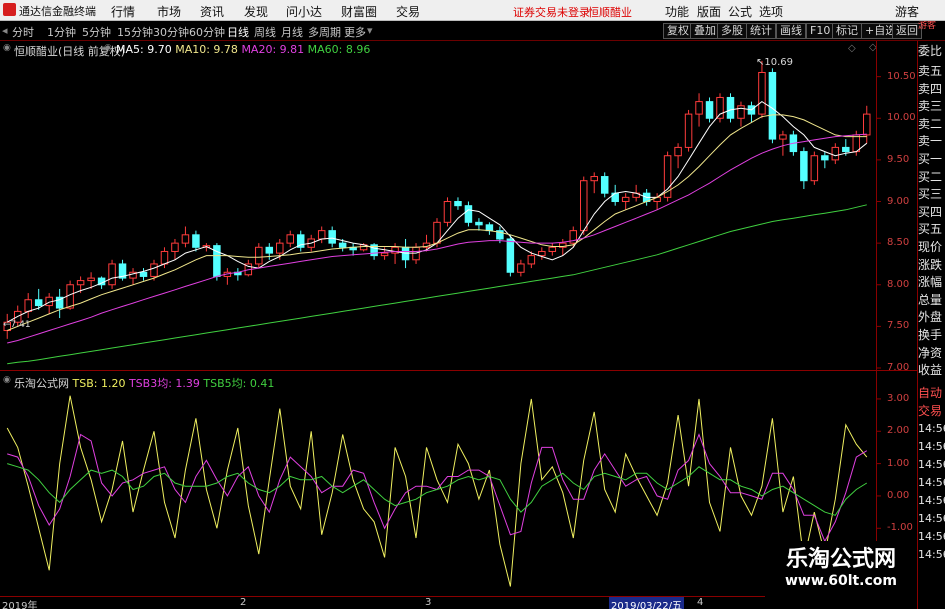 Image resolution: width=945 pixels, height=609 pixels. Describe the element at coordinates (898, 243) in the screenshot. I see `price-tick-label: 8.50` at that location.